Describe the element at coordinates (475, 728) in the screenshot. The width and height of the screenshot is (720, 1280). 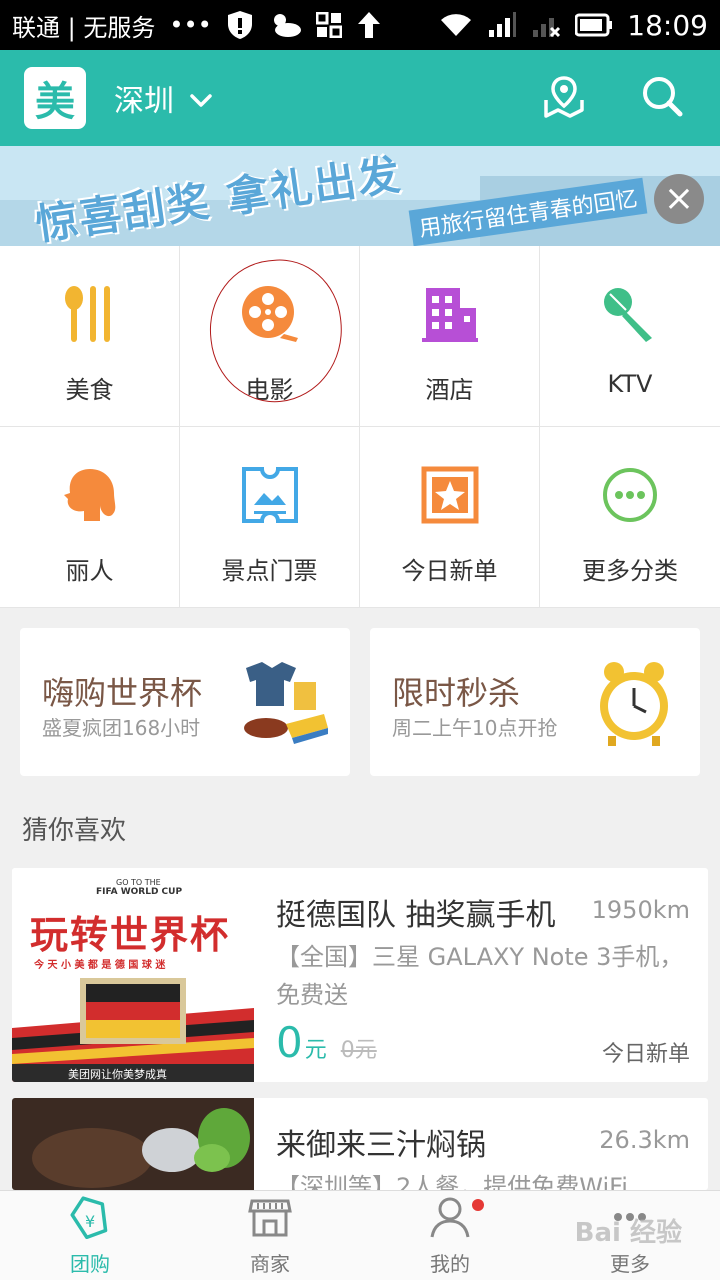
I see `promo-subtitle: 周二上午10点开抢` at that location.